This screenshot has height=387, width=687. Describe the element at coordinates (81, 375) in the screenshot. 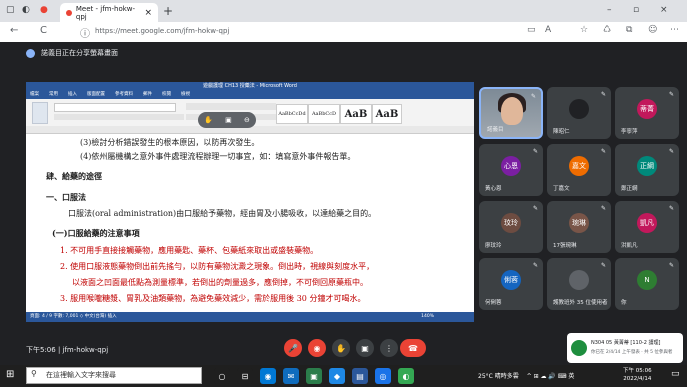

I see `search-placeholder: 在這裡輸入文字來搜尋` at that location.